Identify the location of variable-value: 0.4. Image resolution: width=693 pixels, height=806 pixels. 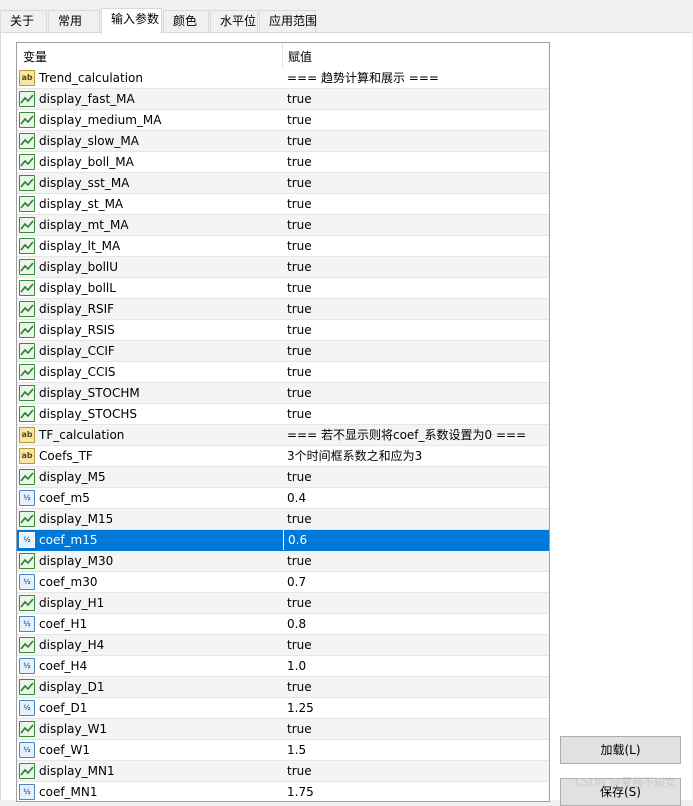
(416, 498).